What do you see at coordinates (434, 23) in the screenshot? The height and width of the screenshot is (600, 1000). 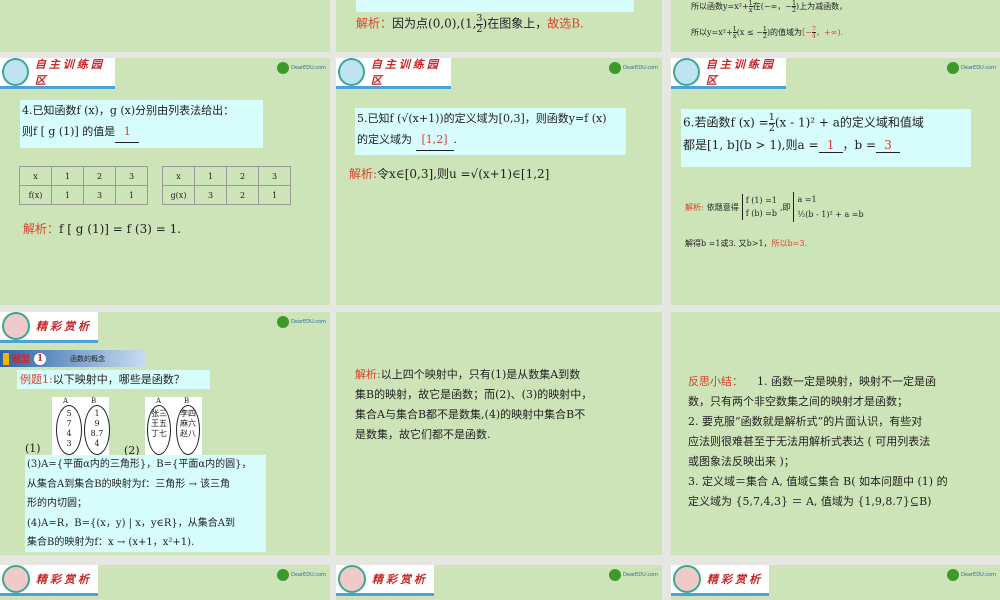 I see `text: 因为点(0,0),(1,` at bounding box center [434, 23].